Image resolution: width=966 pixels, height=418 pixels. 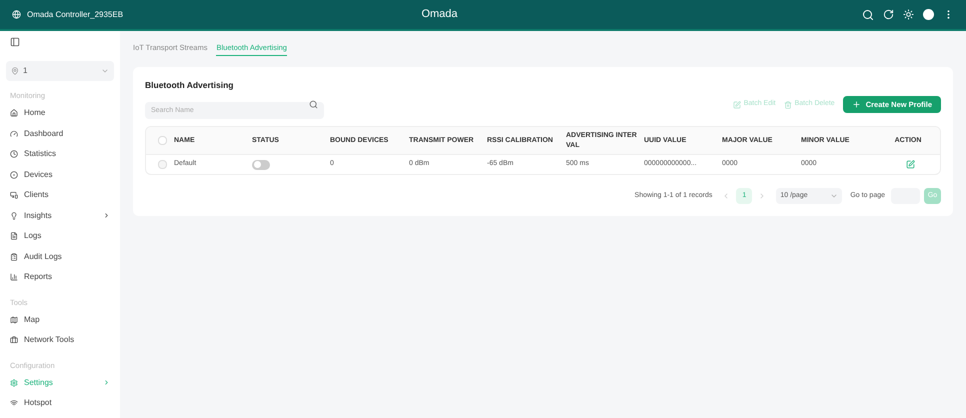 I want to click on sidebar-item: Insights, so click(x=60, y=216).